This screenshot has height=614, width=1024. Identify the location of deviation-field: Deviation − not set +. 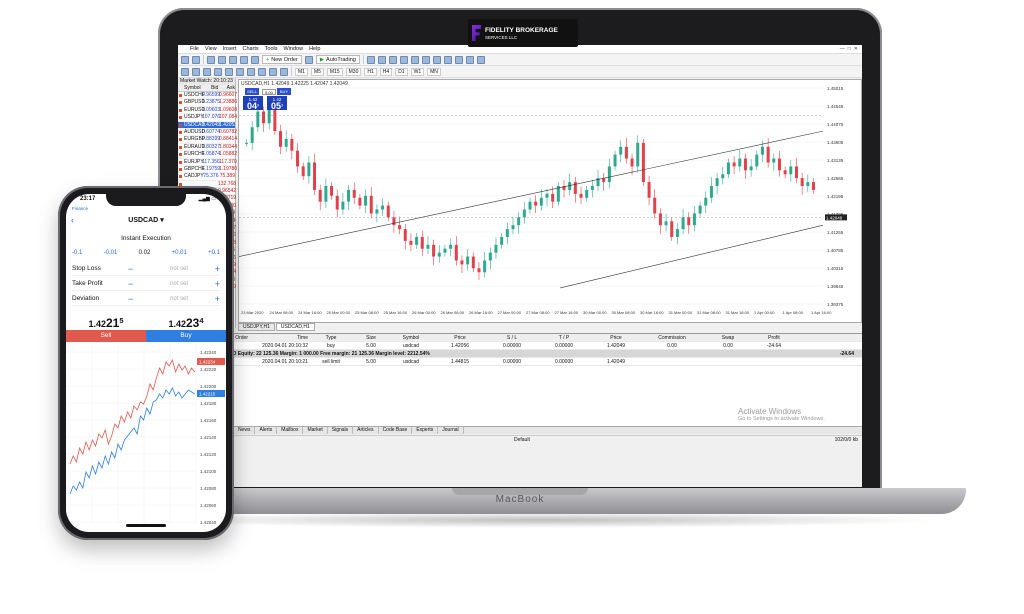
(146, 299).